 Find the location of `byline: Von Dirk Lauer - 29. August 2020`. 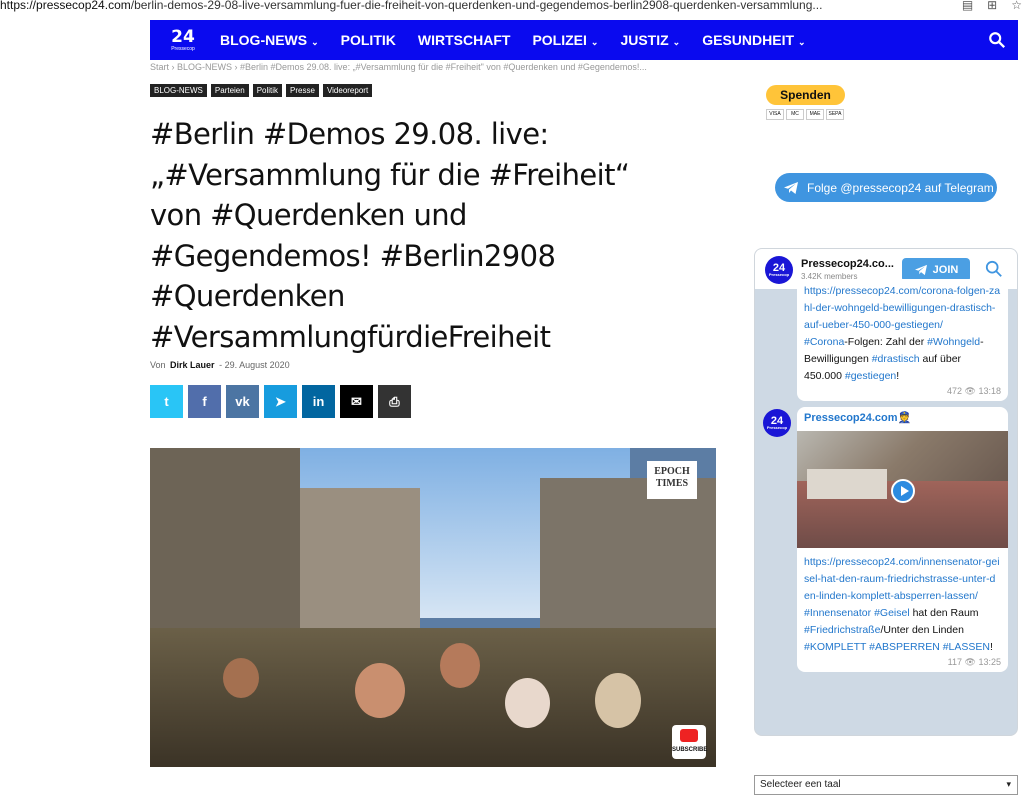

byline: Von Dirk Lauer - 29. August 2020 is located at coordinates (220, 365).